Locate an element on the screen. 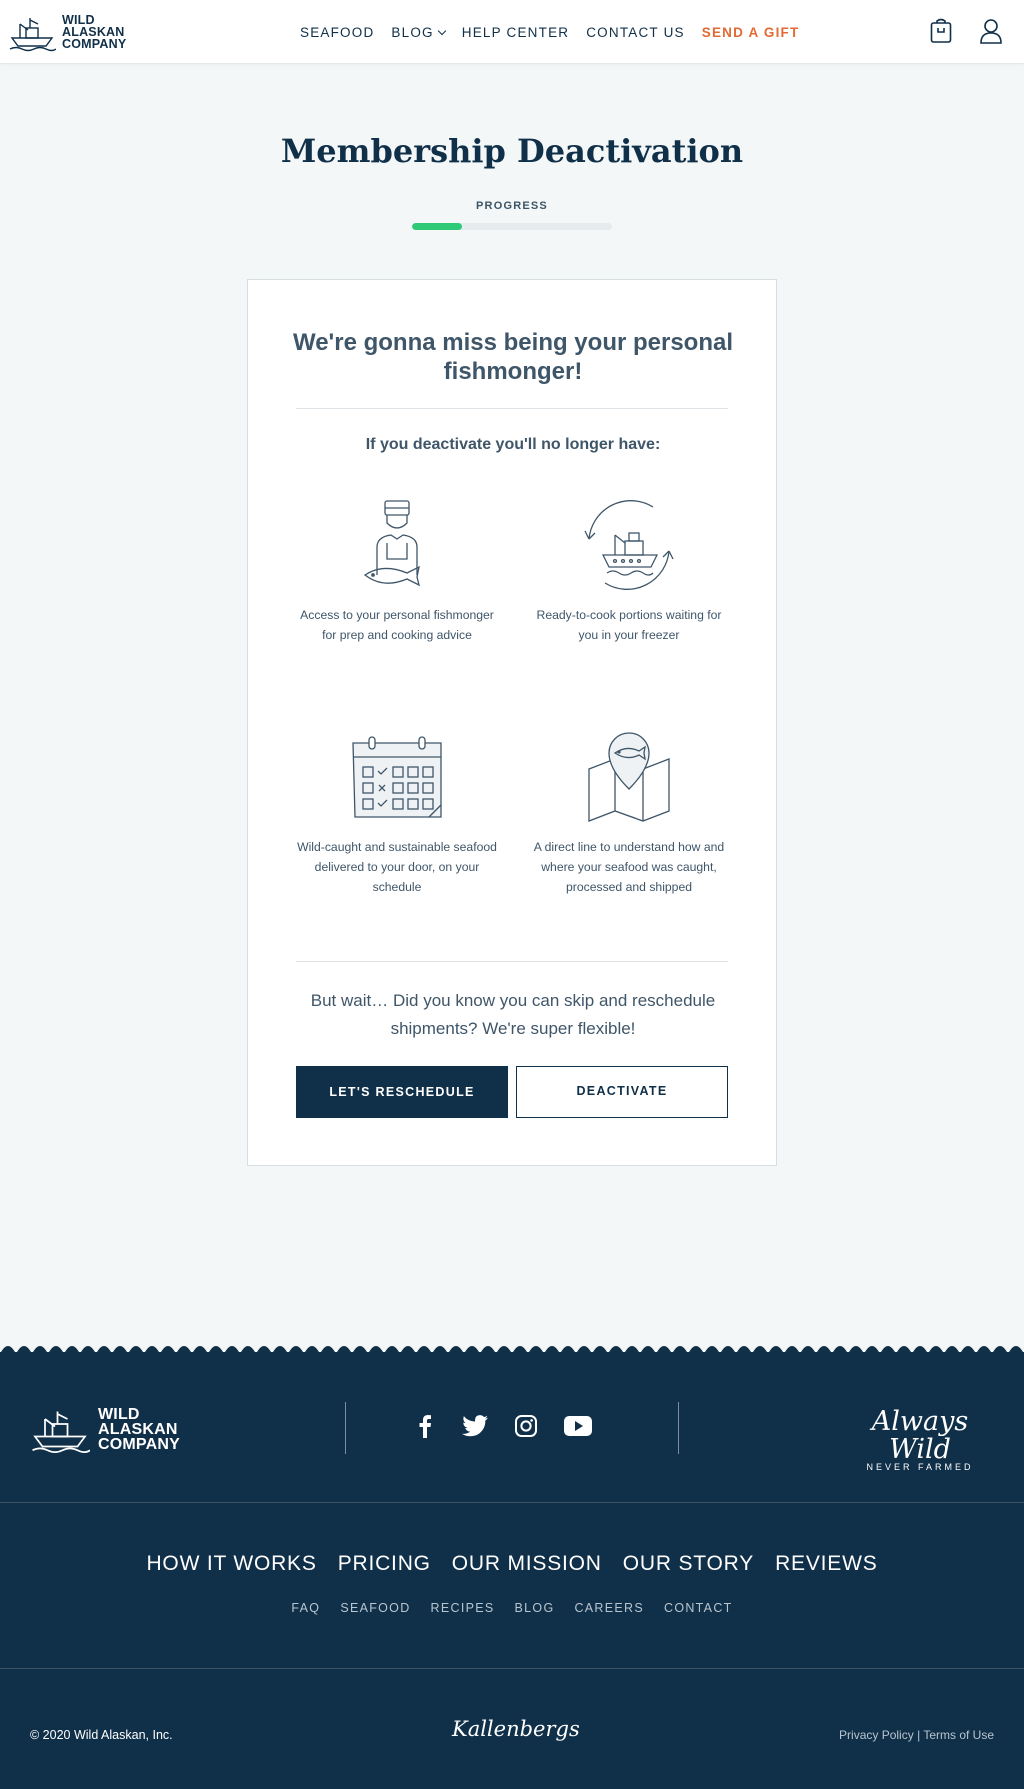 This screenshot has width=1024, height=1789. kallenbergs-credit: Kallenbergs is located at coordinates (516, 1729).